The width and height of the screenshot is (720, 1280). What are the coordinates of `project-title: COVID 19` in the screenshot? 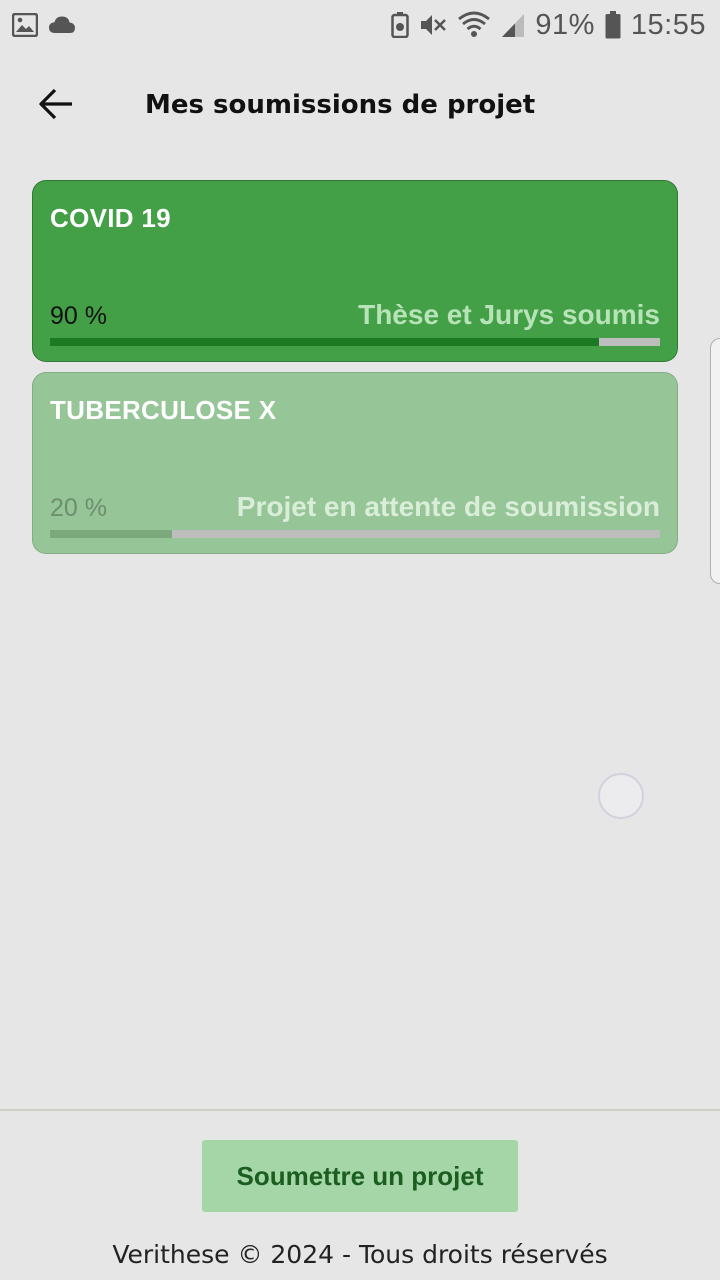 It's located at (110, 218).